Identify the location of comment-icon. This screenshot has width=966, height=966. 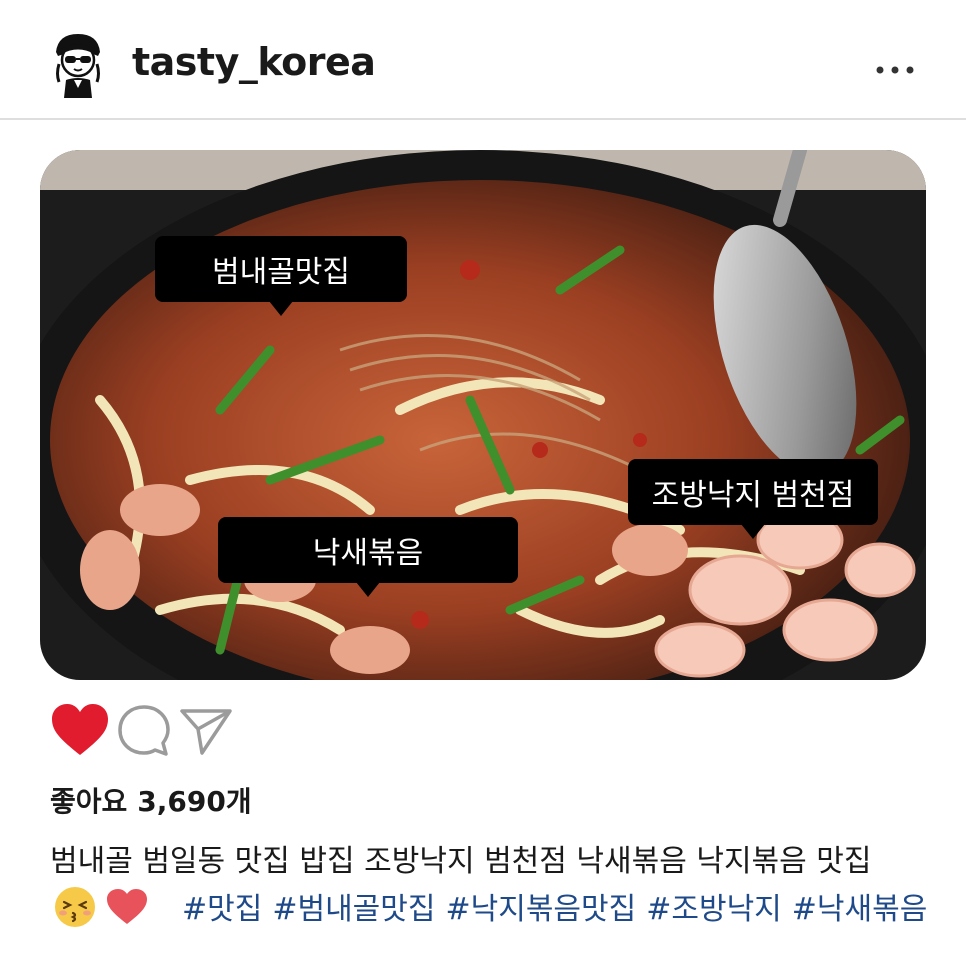
(144, 730).